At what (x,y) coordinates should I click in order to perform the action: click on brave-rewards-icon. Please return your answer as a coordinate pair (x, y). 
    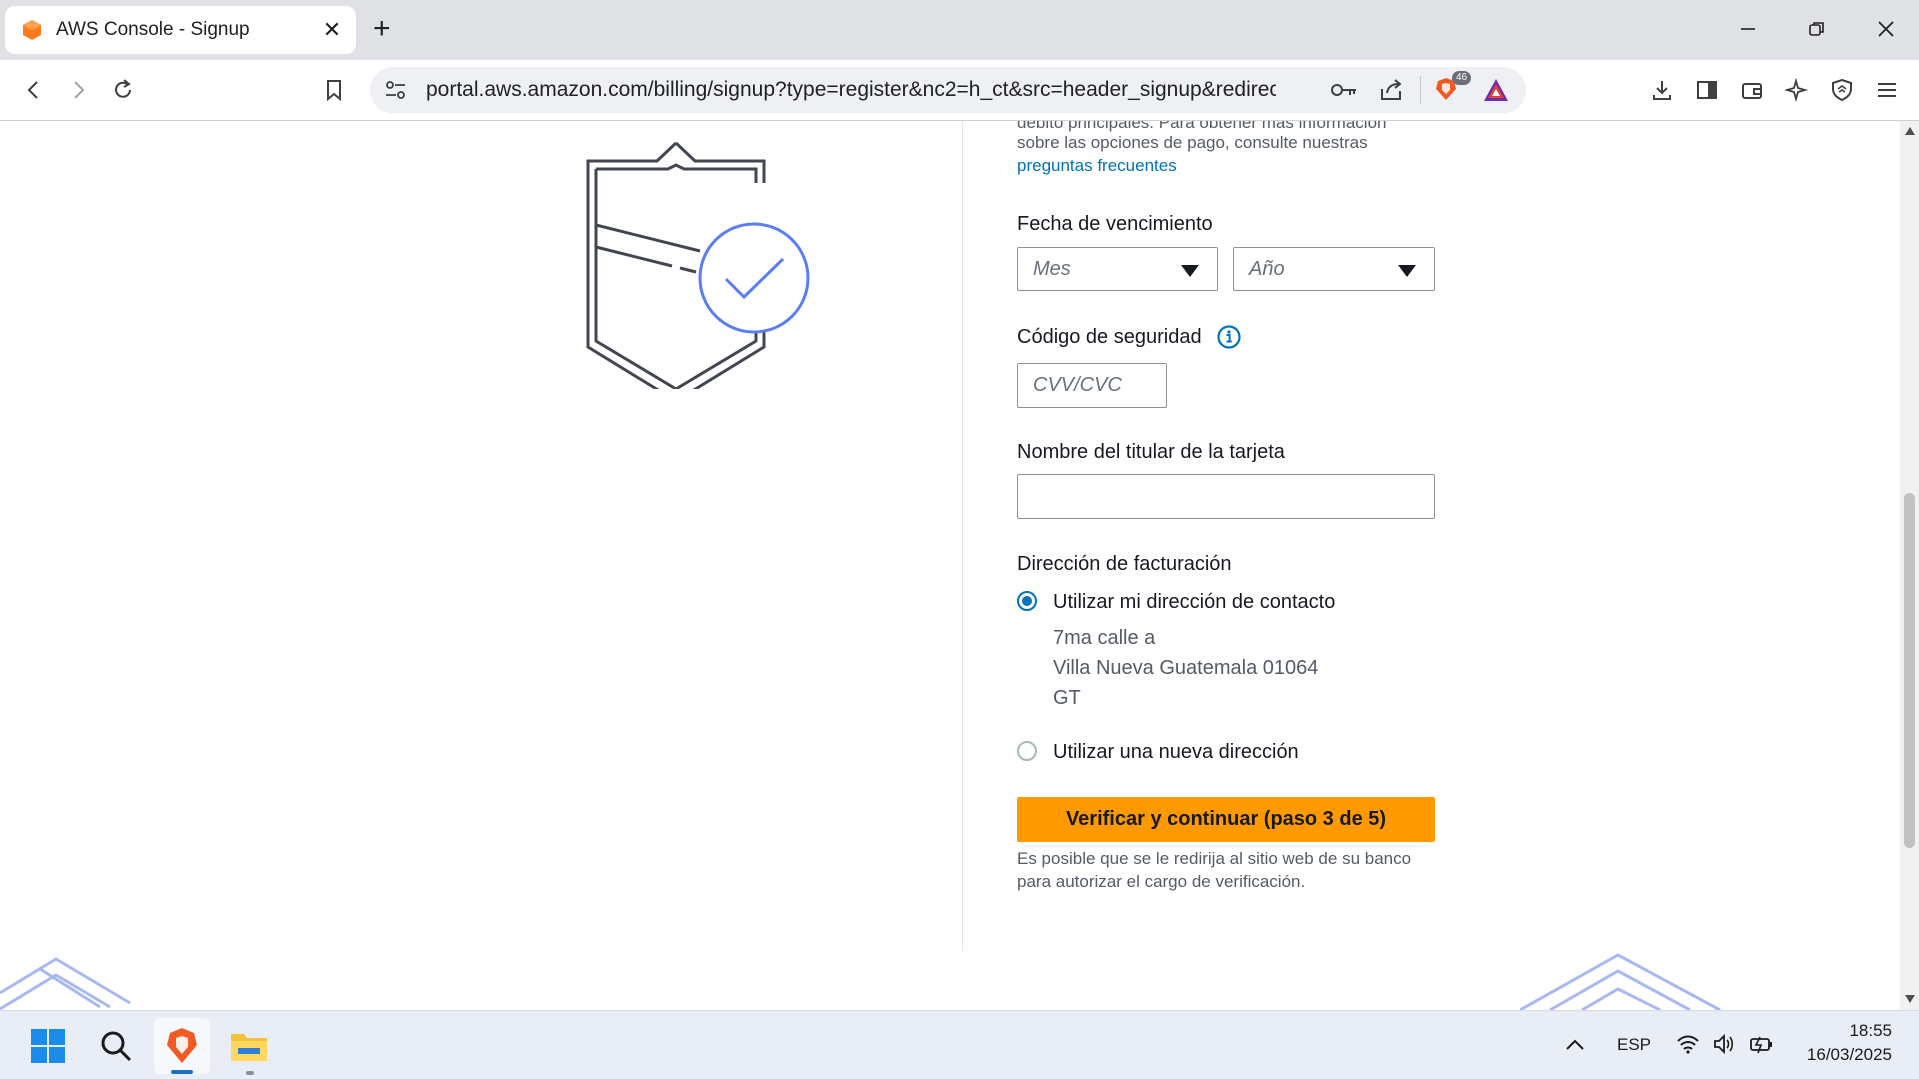
    Looking at the image, I should click on (1496, 90).